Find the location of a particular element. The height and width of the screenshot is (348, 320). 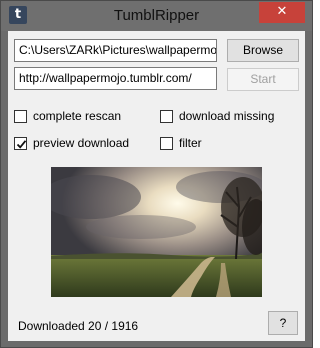

close-button: ✕ is located at coordinates (282, 12).